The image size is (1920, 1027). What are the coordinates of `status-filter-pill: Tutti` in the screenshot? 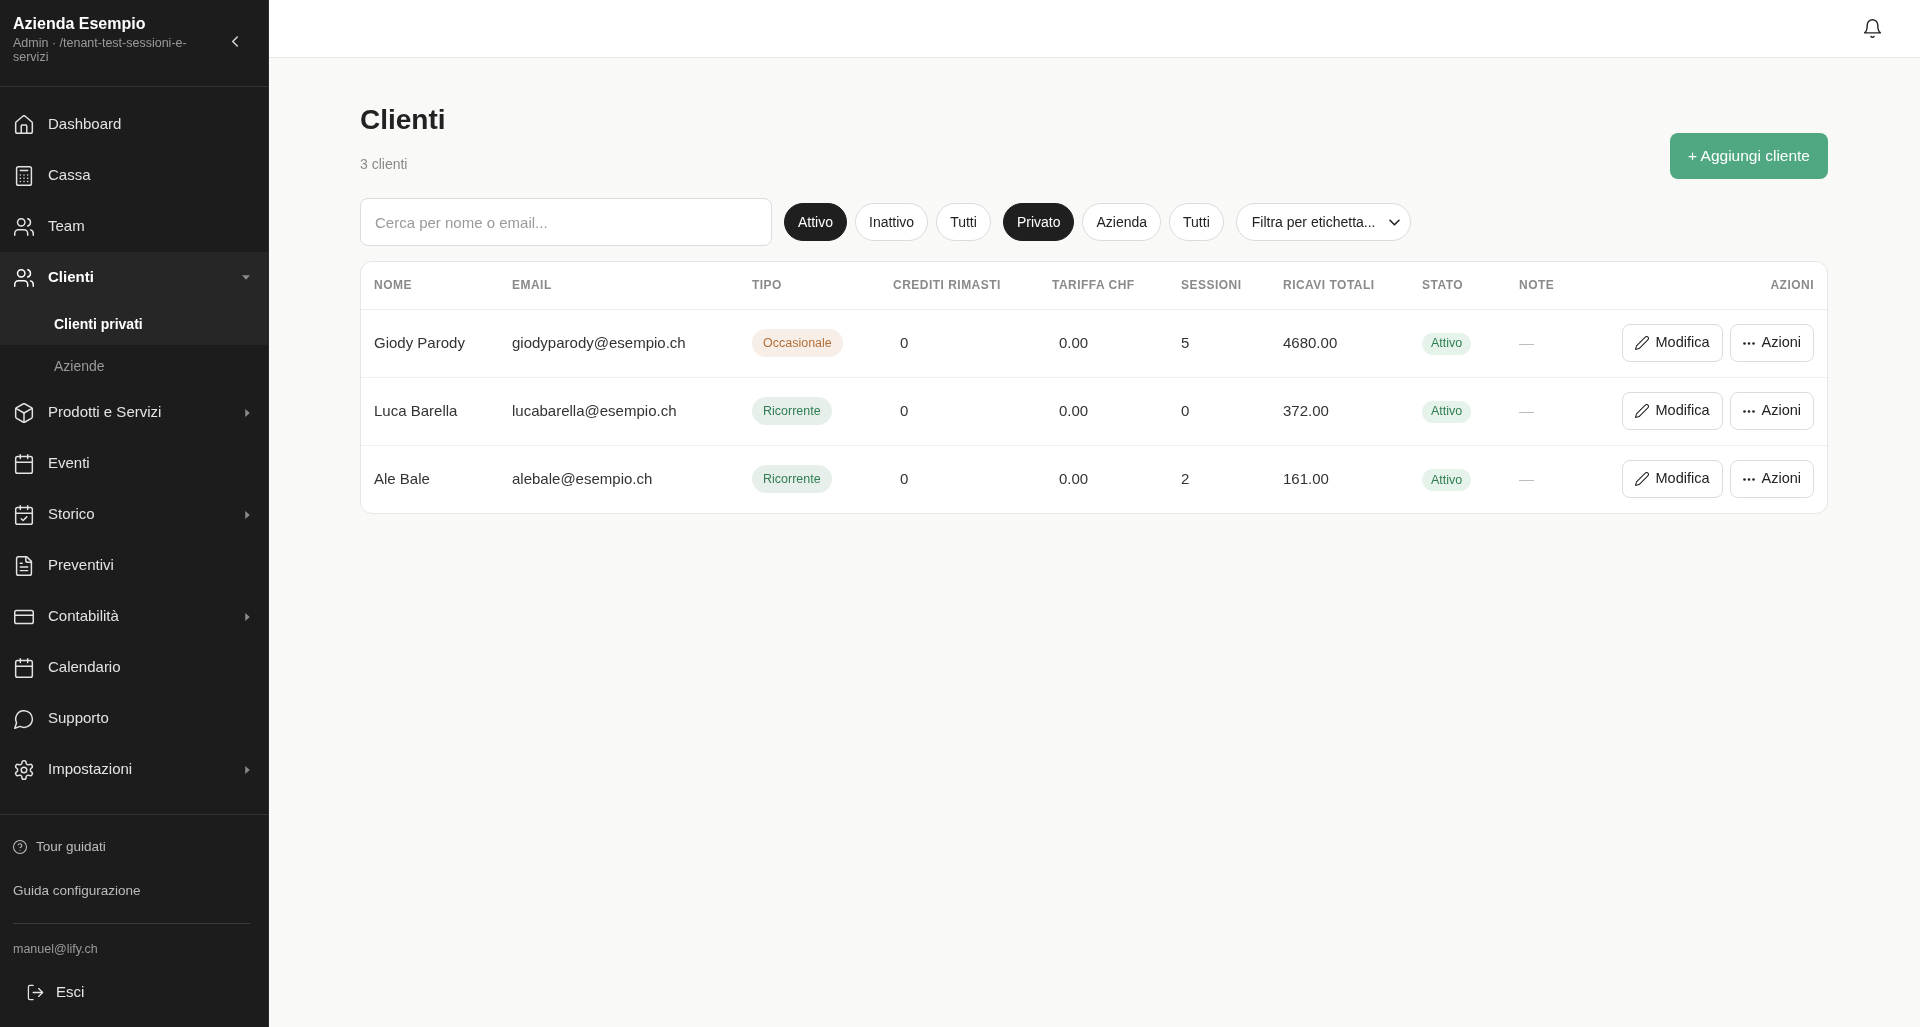 It's located at (963, 222).